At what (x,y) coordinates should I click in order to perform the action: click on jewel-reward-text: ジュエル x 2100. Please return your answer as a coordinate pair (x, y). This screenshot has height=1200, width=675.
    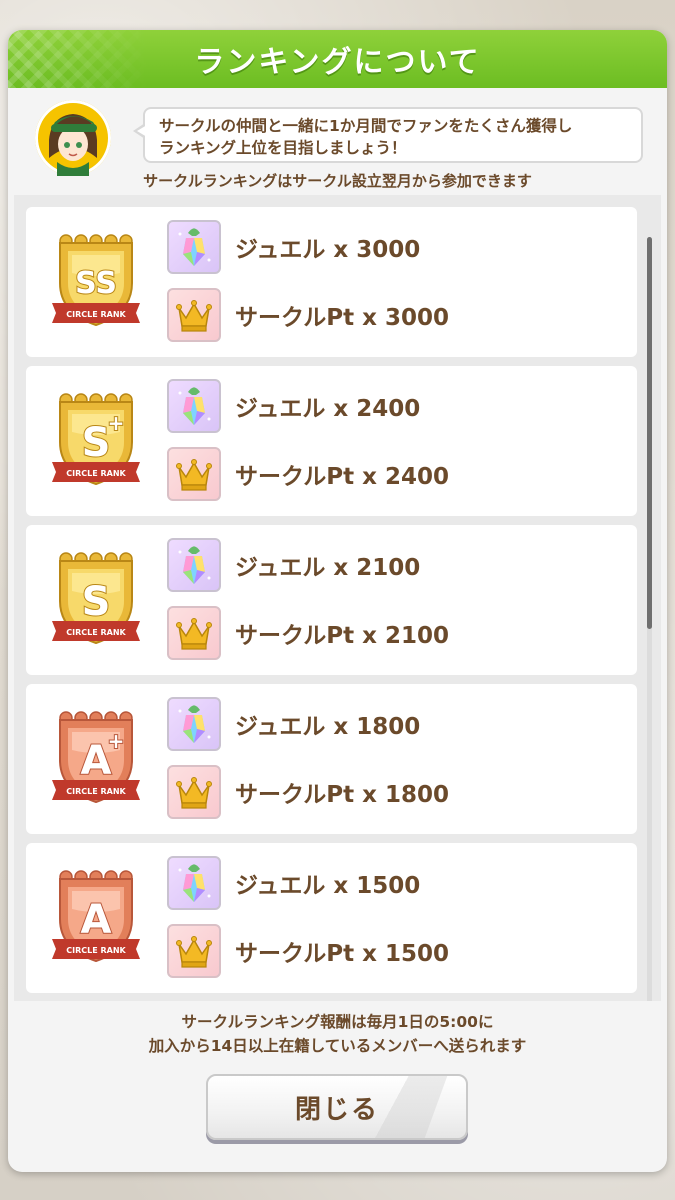
    Looking at the image, I should click on (328, 568).